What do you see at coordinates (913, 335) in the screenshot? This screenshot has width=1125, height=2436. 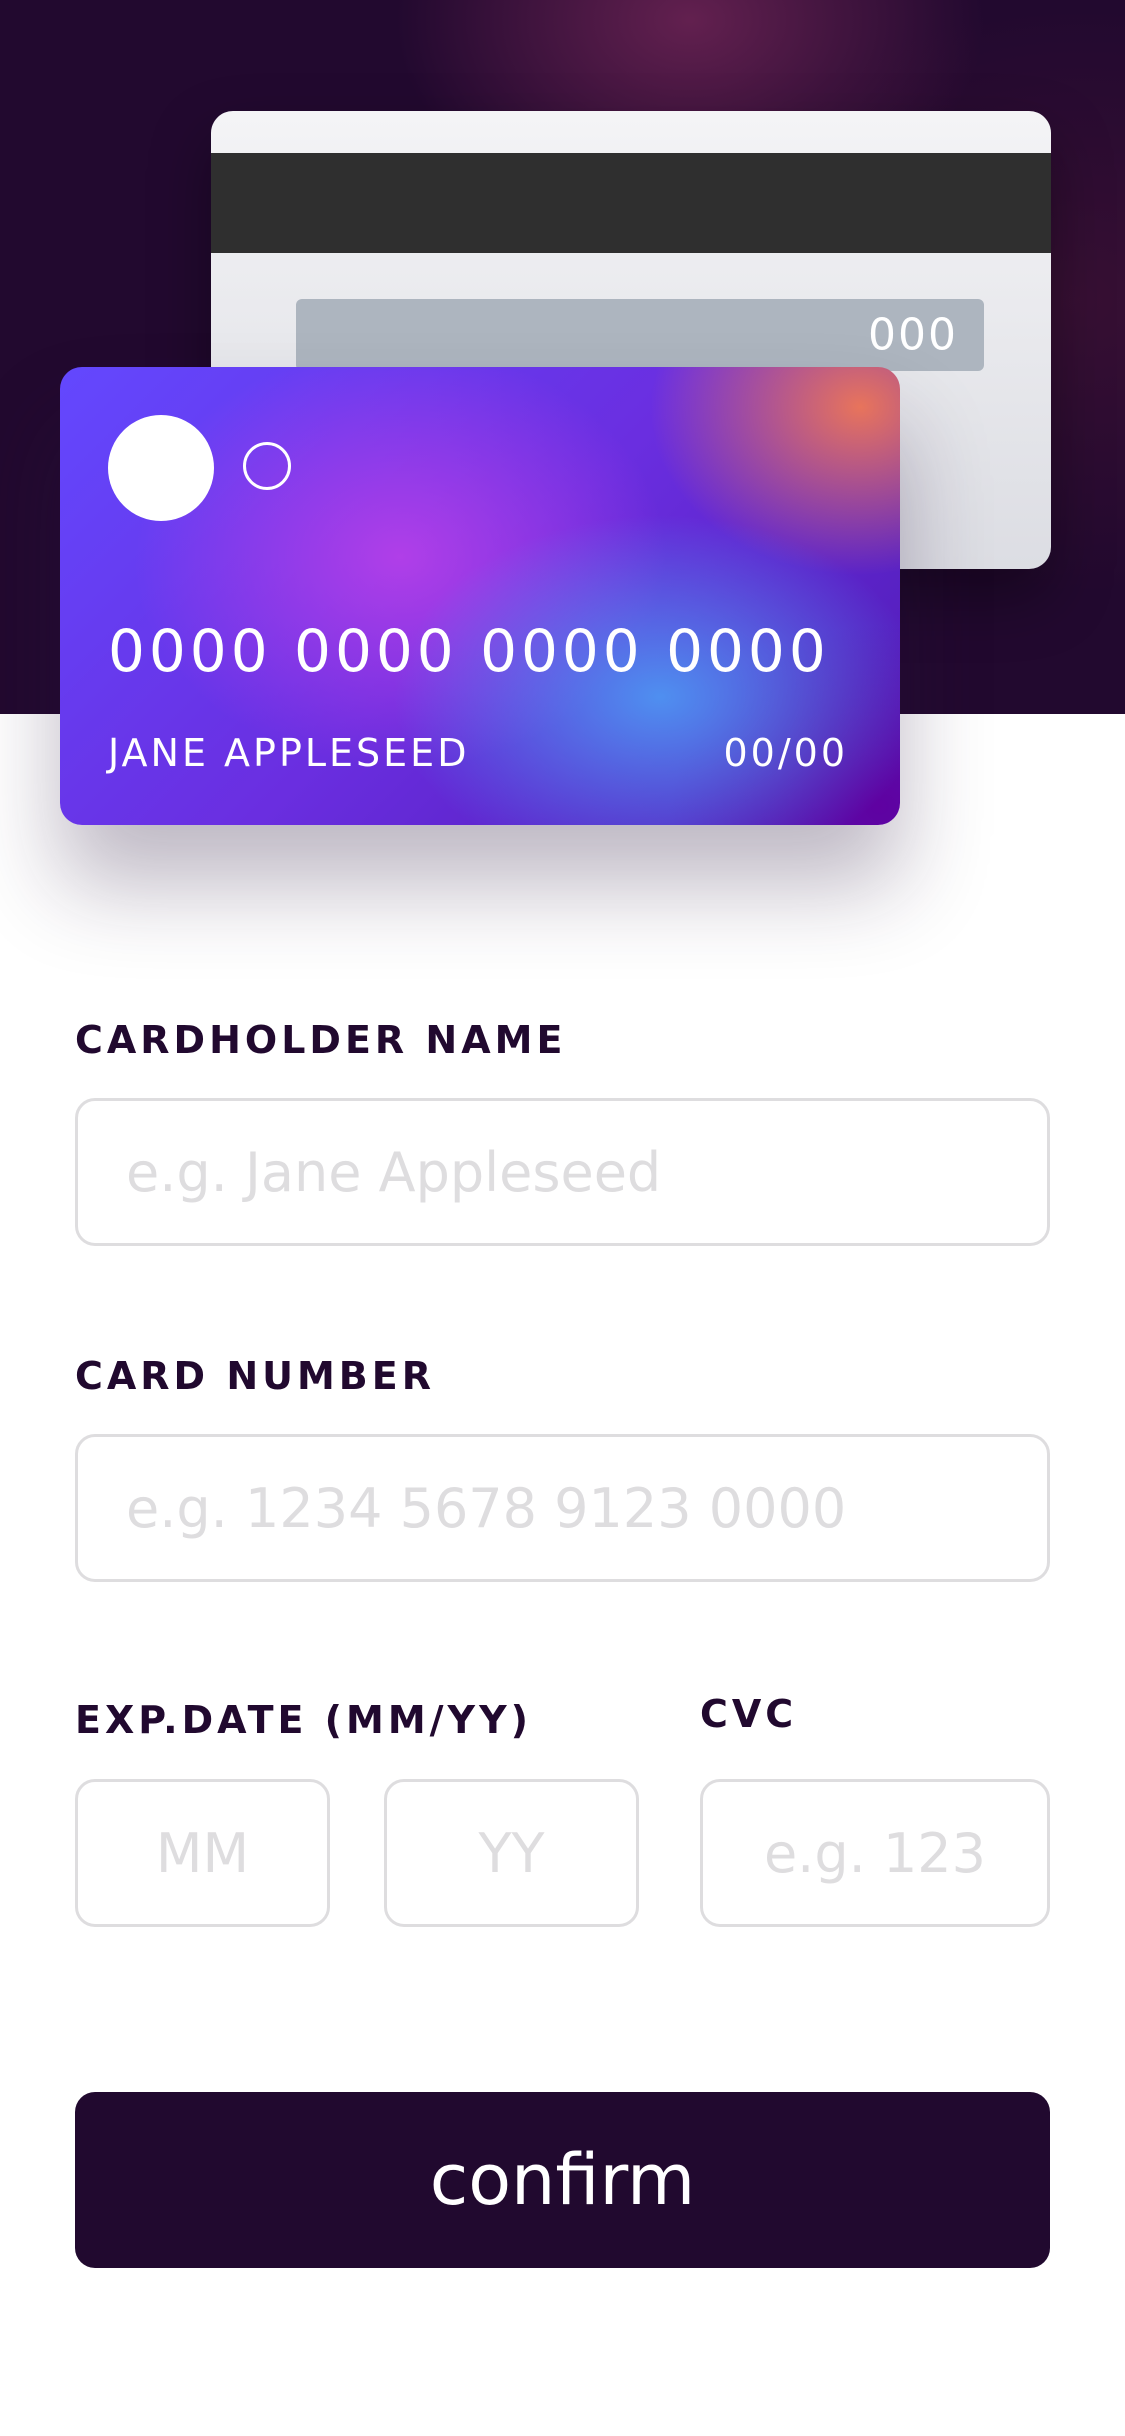 I see `card-back-cvc: 000` at bounding box center [913, 335].